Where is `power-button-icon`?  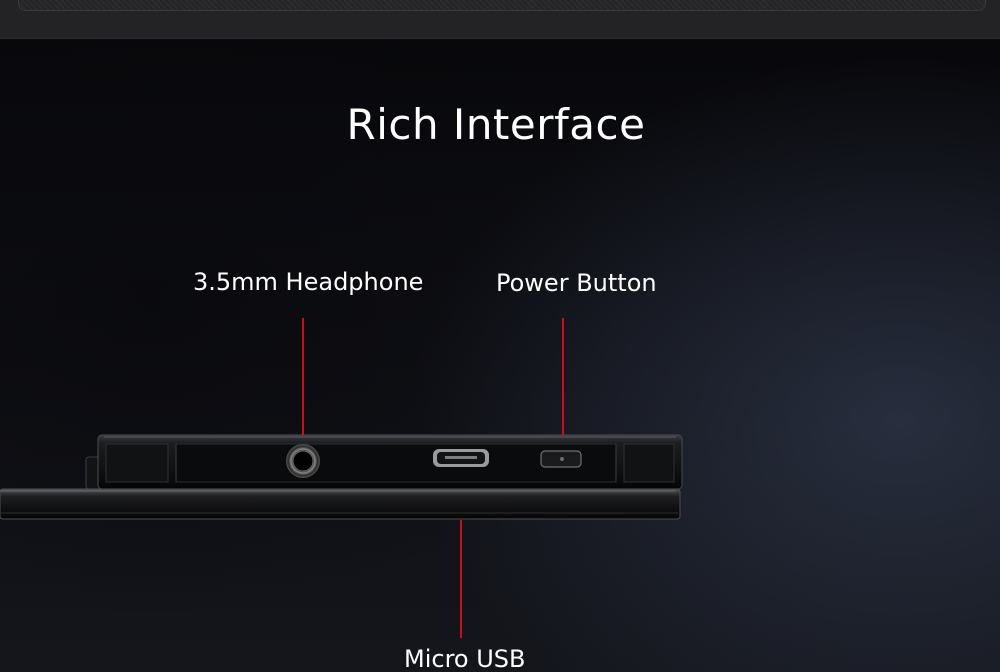 power-button-icon is located at coordinates (561, 459).